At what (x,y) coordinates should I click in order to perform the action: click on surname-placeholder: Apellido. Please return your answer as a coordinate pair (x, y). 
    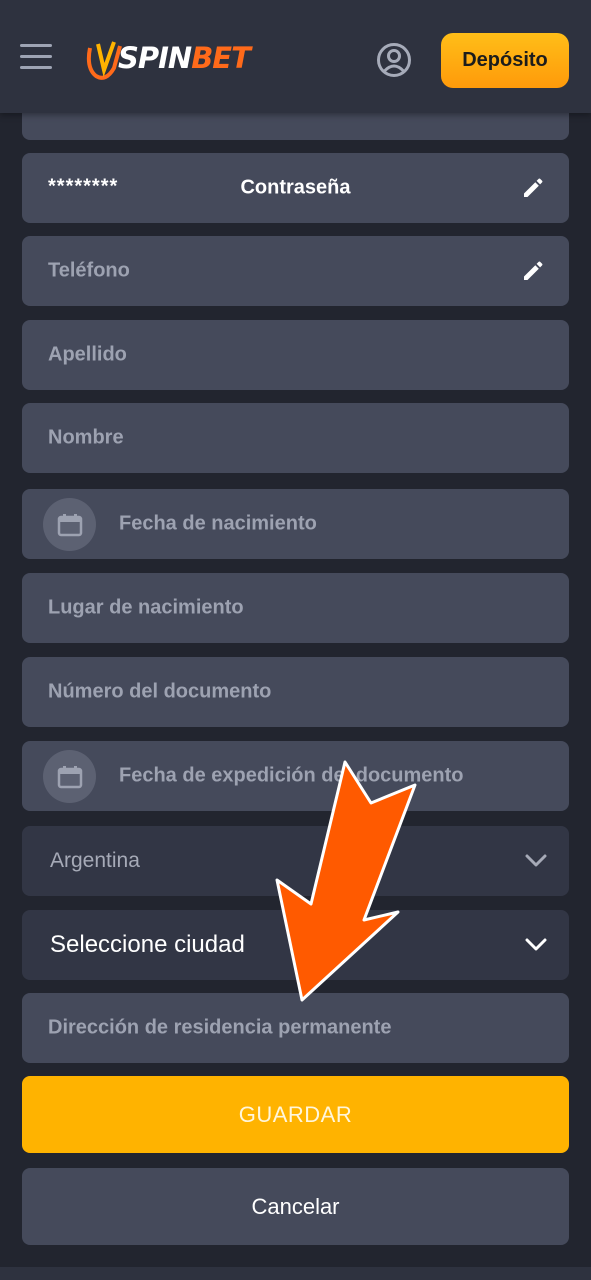
    Looking at the image, I should click on (87, 354).